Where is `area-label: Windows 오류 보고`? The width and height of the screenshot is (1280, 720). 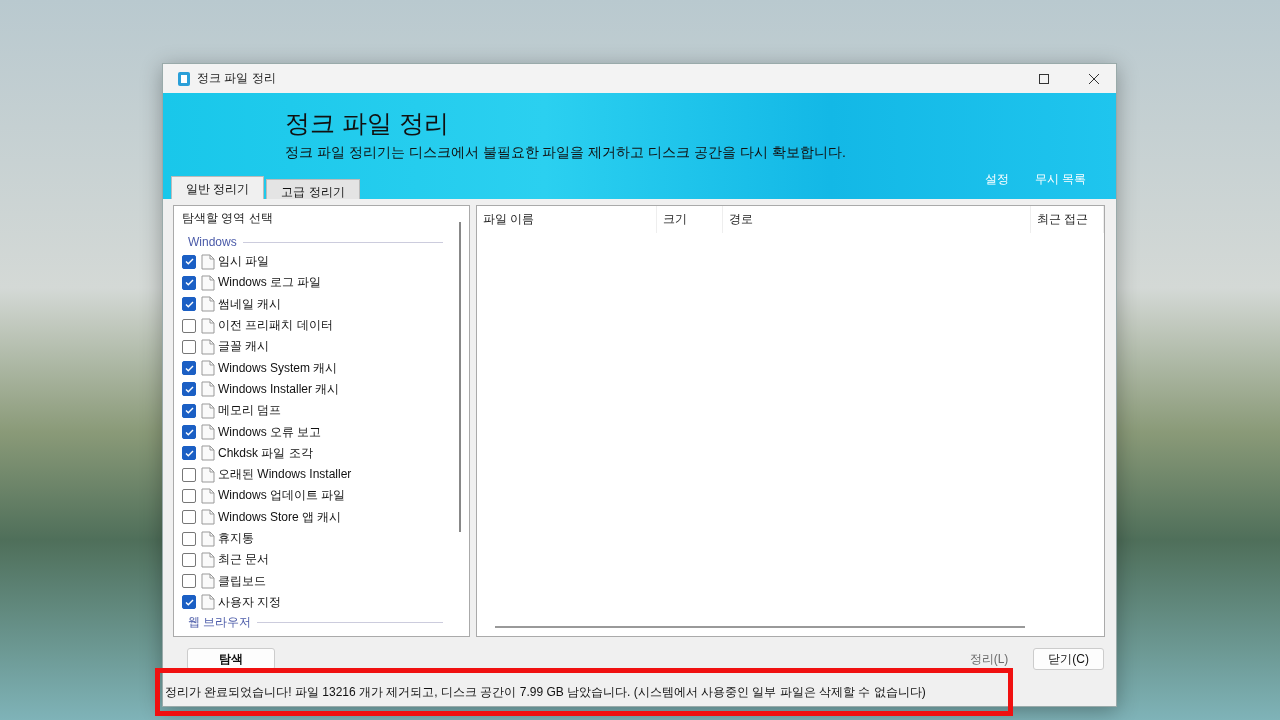 area-label: Windows 오류 보고 is located at coordinates (270, 432).